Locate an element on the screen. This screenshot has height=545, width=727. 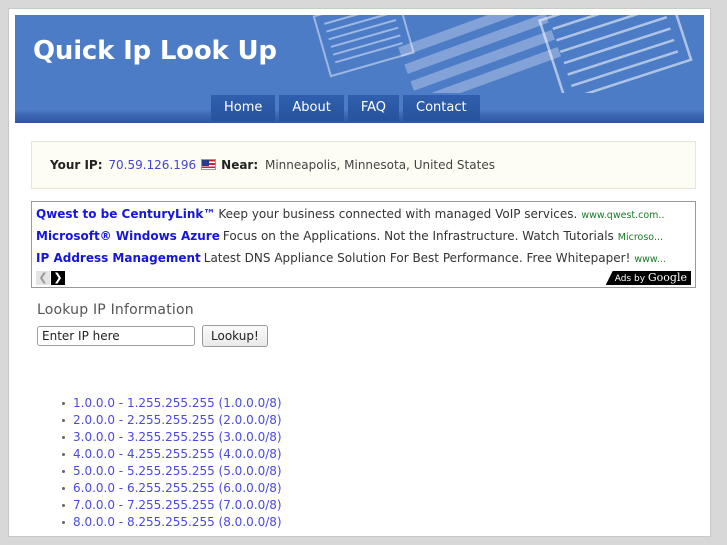
ad-prev-arrow-icon: ❮ is located at coordinates (43, 278).